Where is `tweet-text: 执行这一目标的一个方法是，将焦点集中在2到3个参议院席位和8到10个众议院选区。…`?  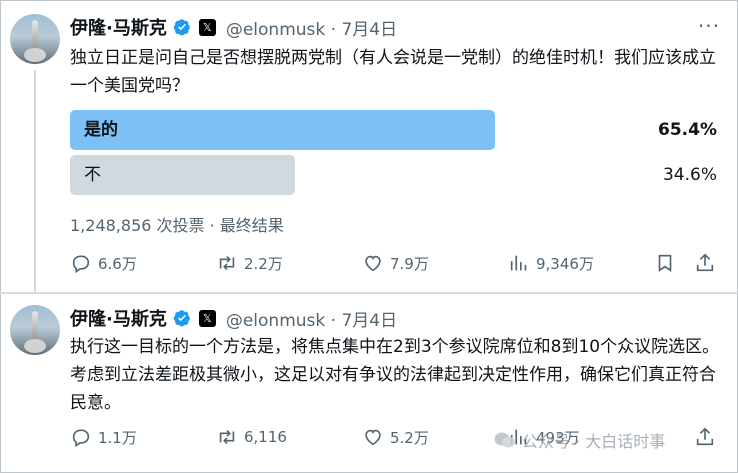 tweet-text: 执行这一目标的一个方法是，将焦点集中在2到3个参议院席位和8到10个众议院选区。… is located at coordinates (395, 375).